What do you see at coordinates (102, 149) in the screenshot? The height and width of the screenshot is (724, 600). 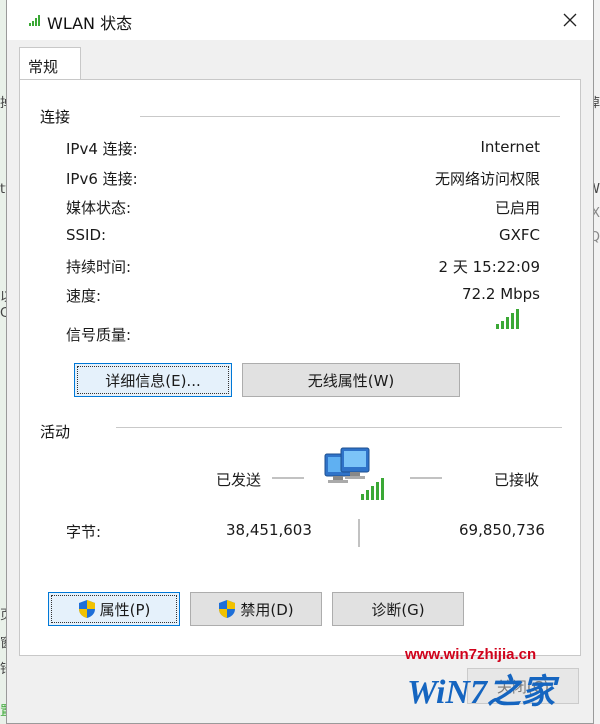 I see `ipv4-label: IPv4 连接:` at bounding box center [102, 149].